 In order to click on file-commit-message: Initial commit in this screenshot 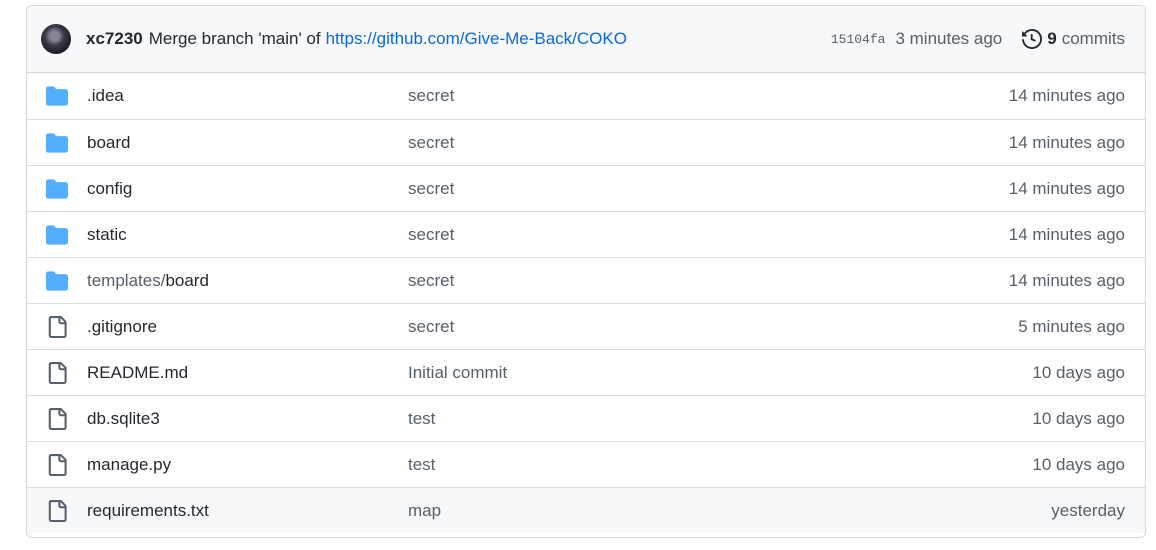, I will do `click(457, 373)`.